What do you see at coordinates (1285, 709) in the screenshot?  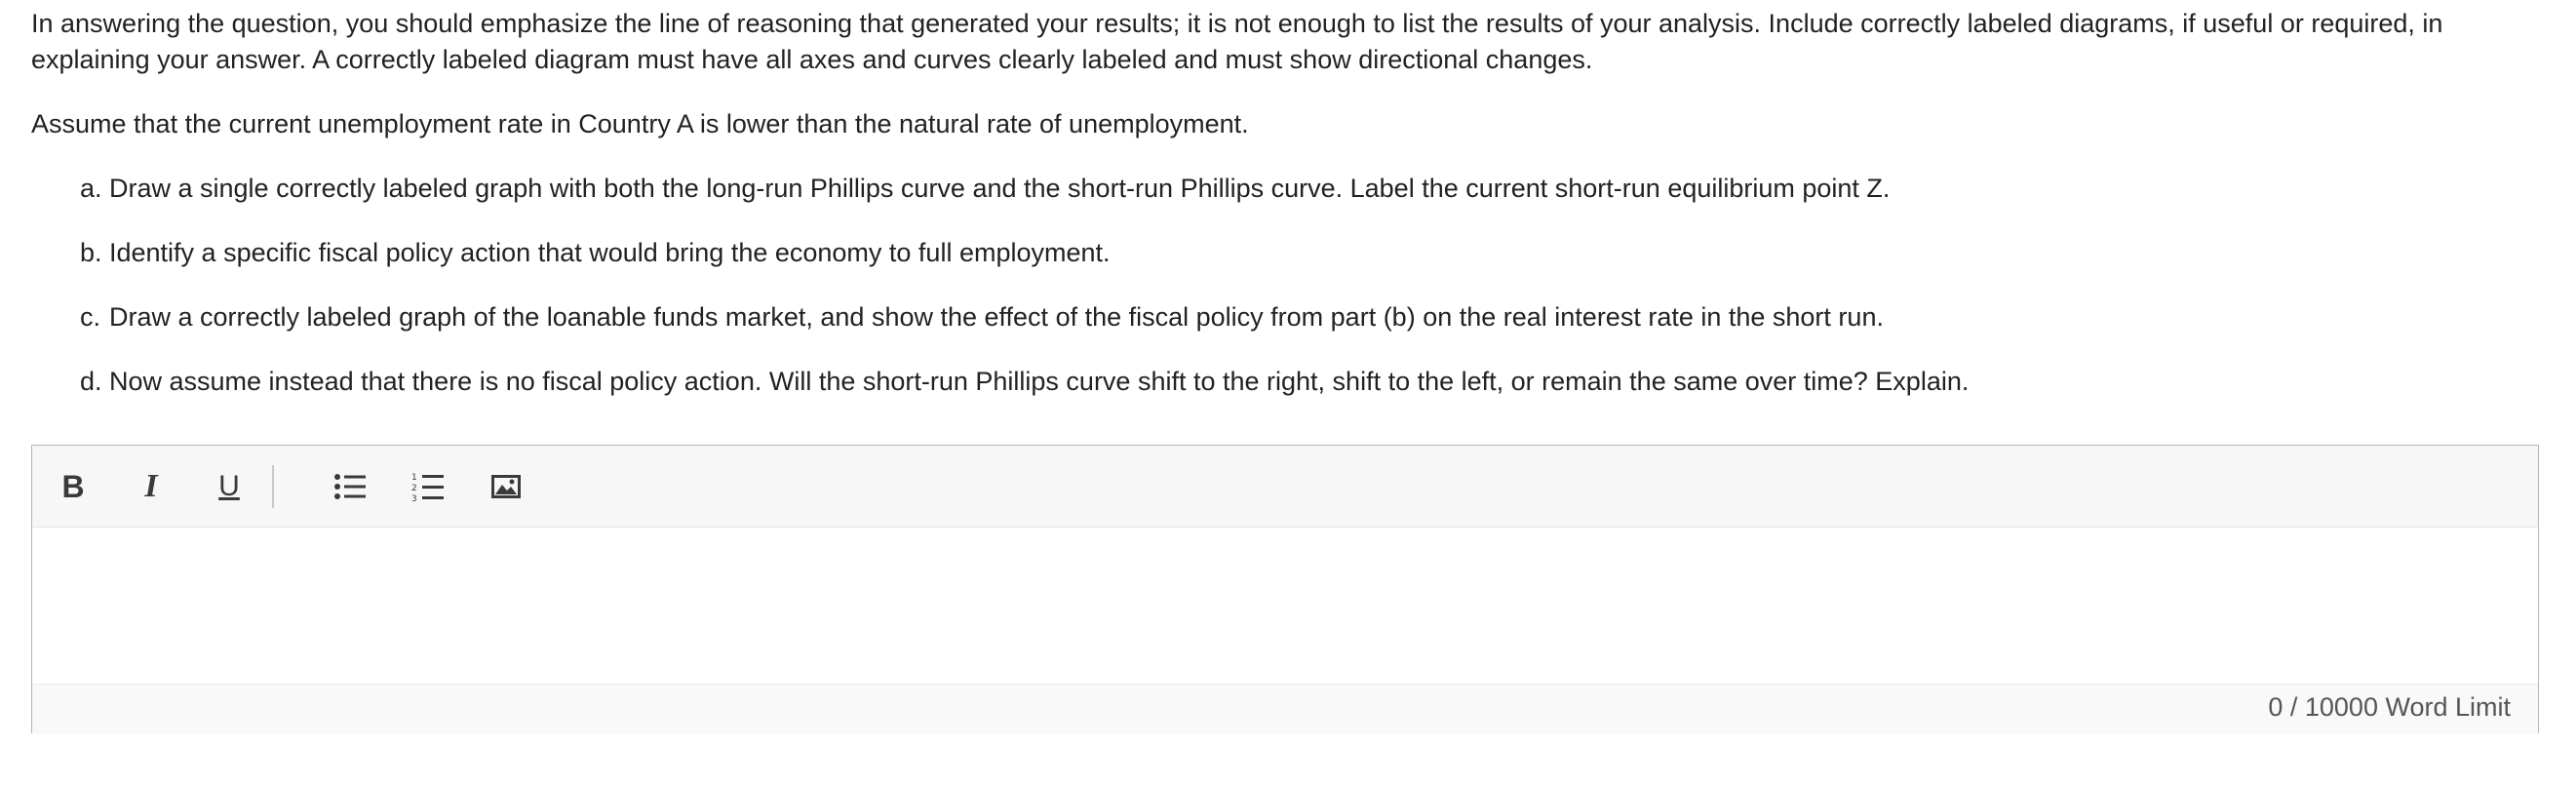 I see `editor-footer: 0 / 10000 Word Limit` at bounding box center [1285, 709].